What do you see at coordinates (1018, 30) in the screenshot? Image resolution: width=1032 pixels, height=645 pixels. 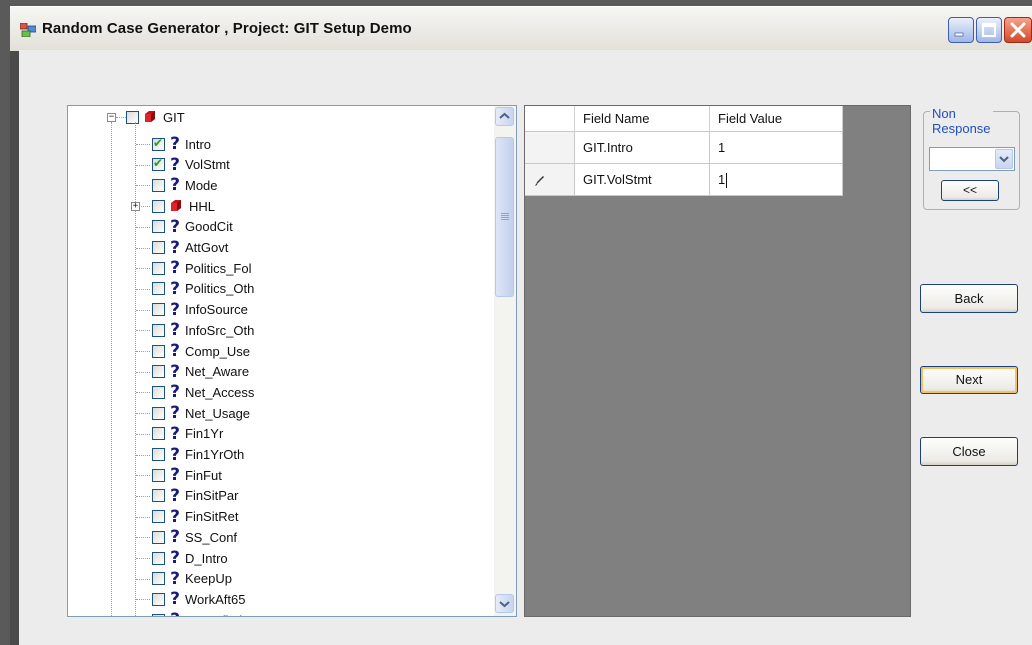 I see `close-window-button` at bounding box center [1018, 30].